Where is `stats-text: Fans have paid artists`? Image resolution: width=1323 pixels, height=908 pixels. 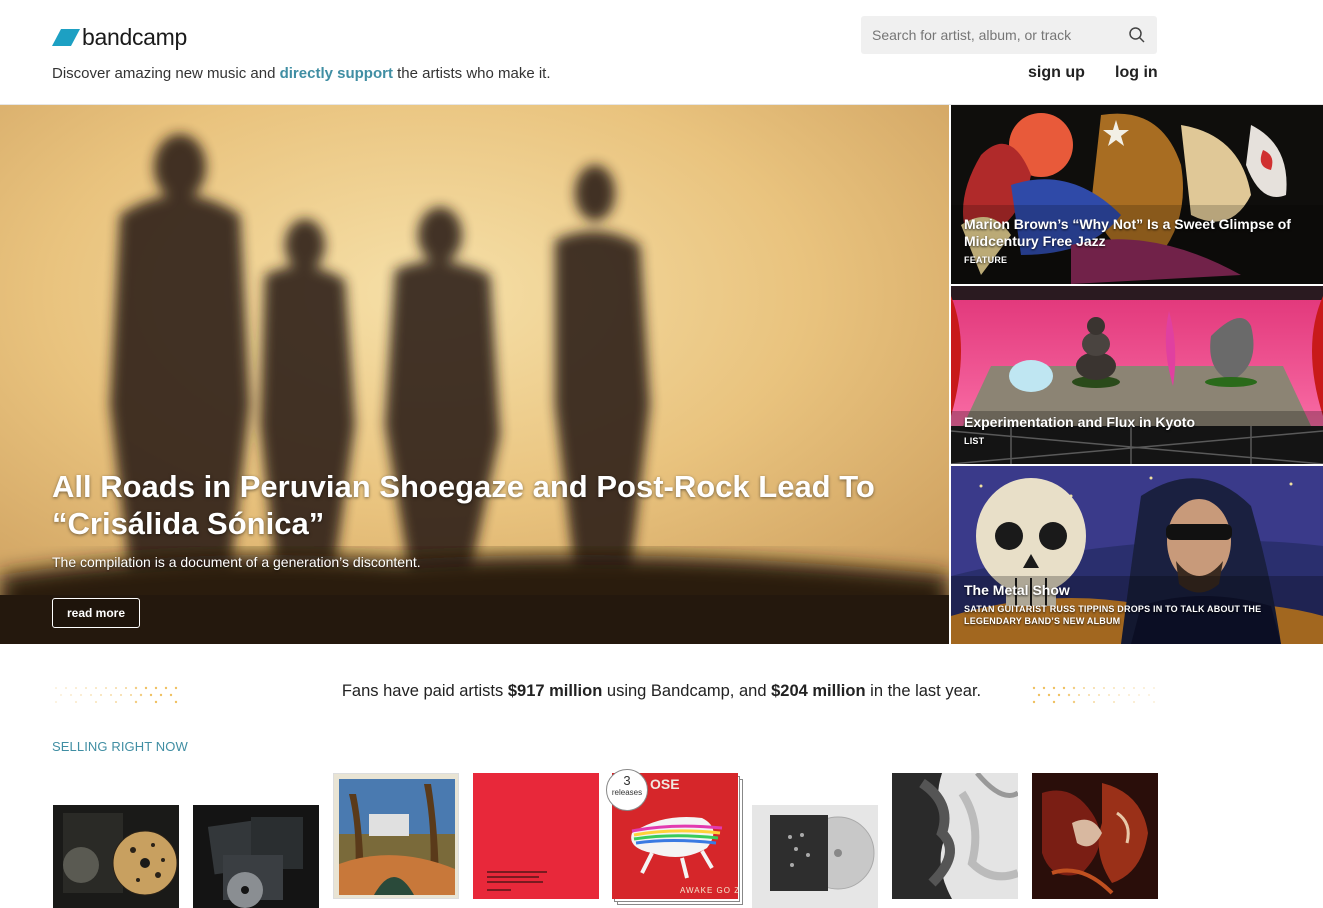
stats-text: Fans have paid artists is located at coordinates (424, 691).